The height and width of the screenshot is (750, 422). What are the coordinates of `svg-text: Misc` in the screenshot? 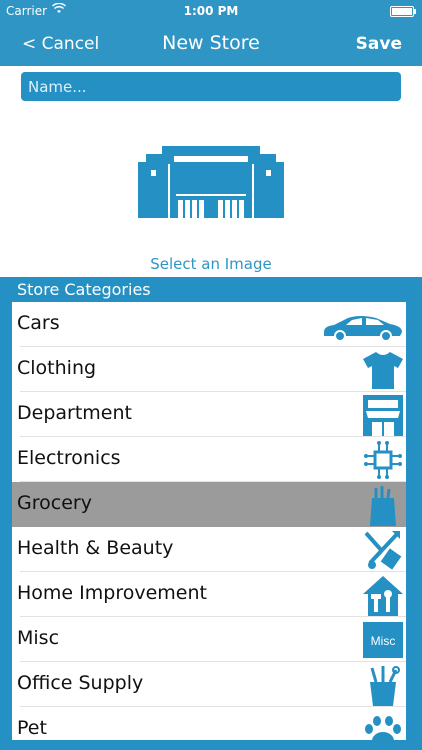 It's located at (383, 641).